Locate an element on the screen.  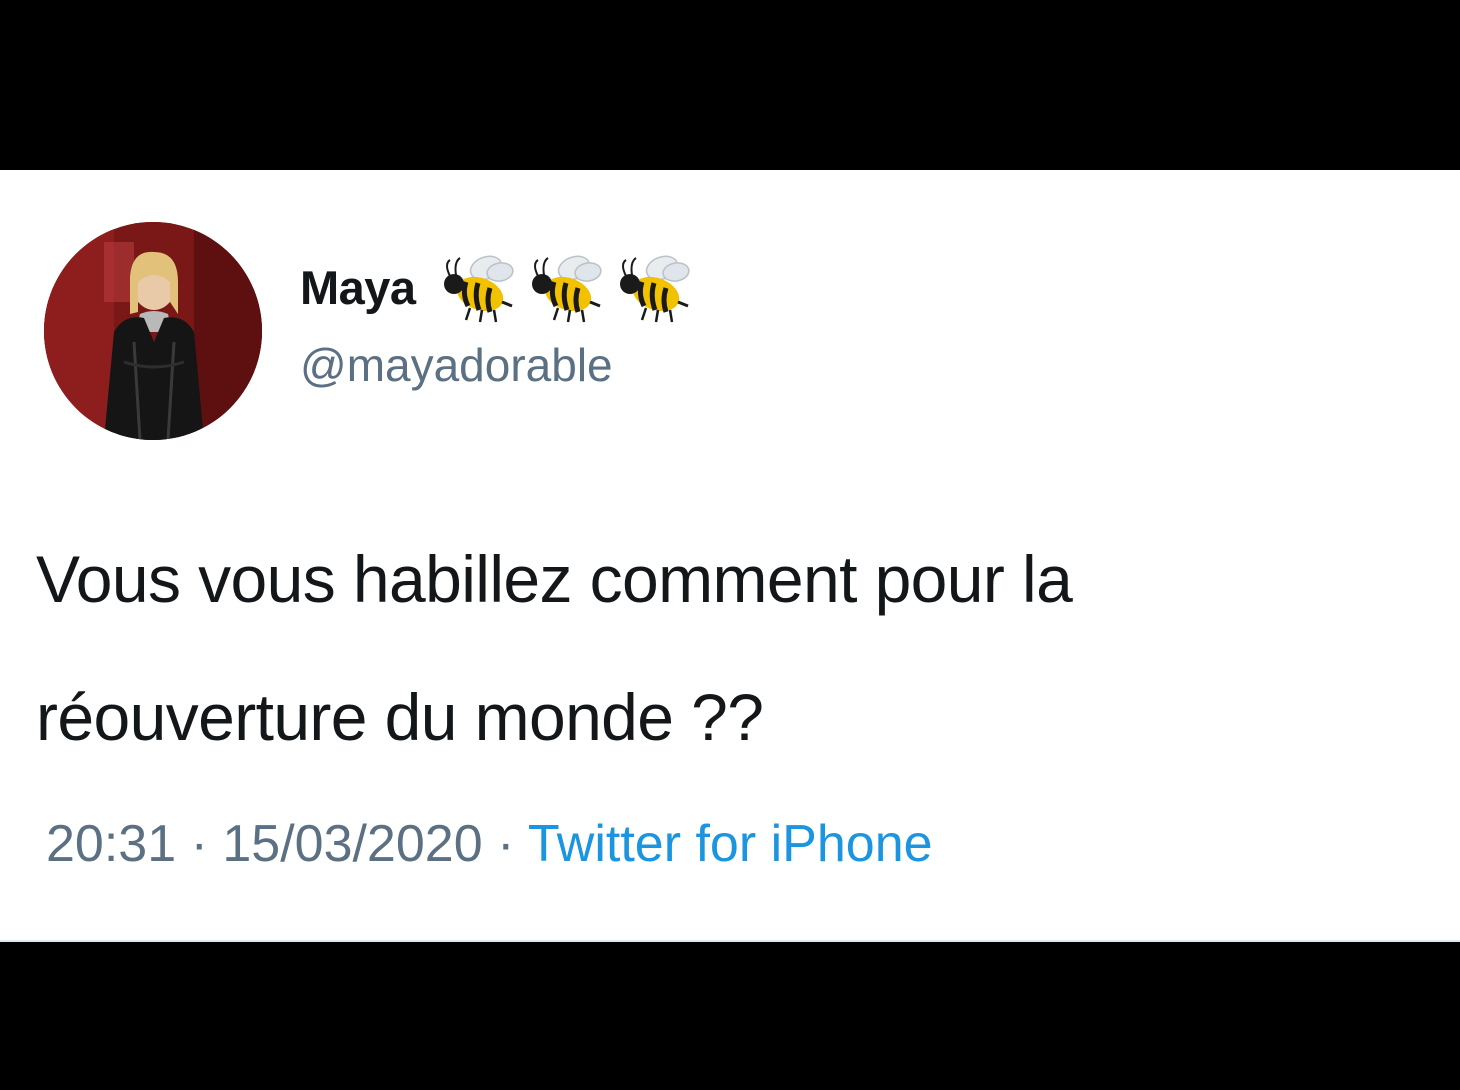
tweet-text-line: Vous vous habillez comment pour la is located at coordinates (554, 579).